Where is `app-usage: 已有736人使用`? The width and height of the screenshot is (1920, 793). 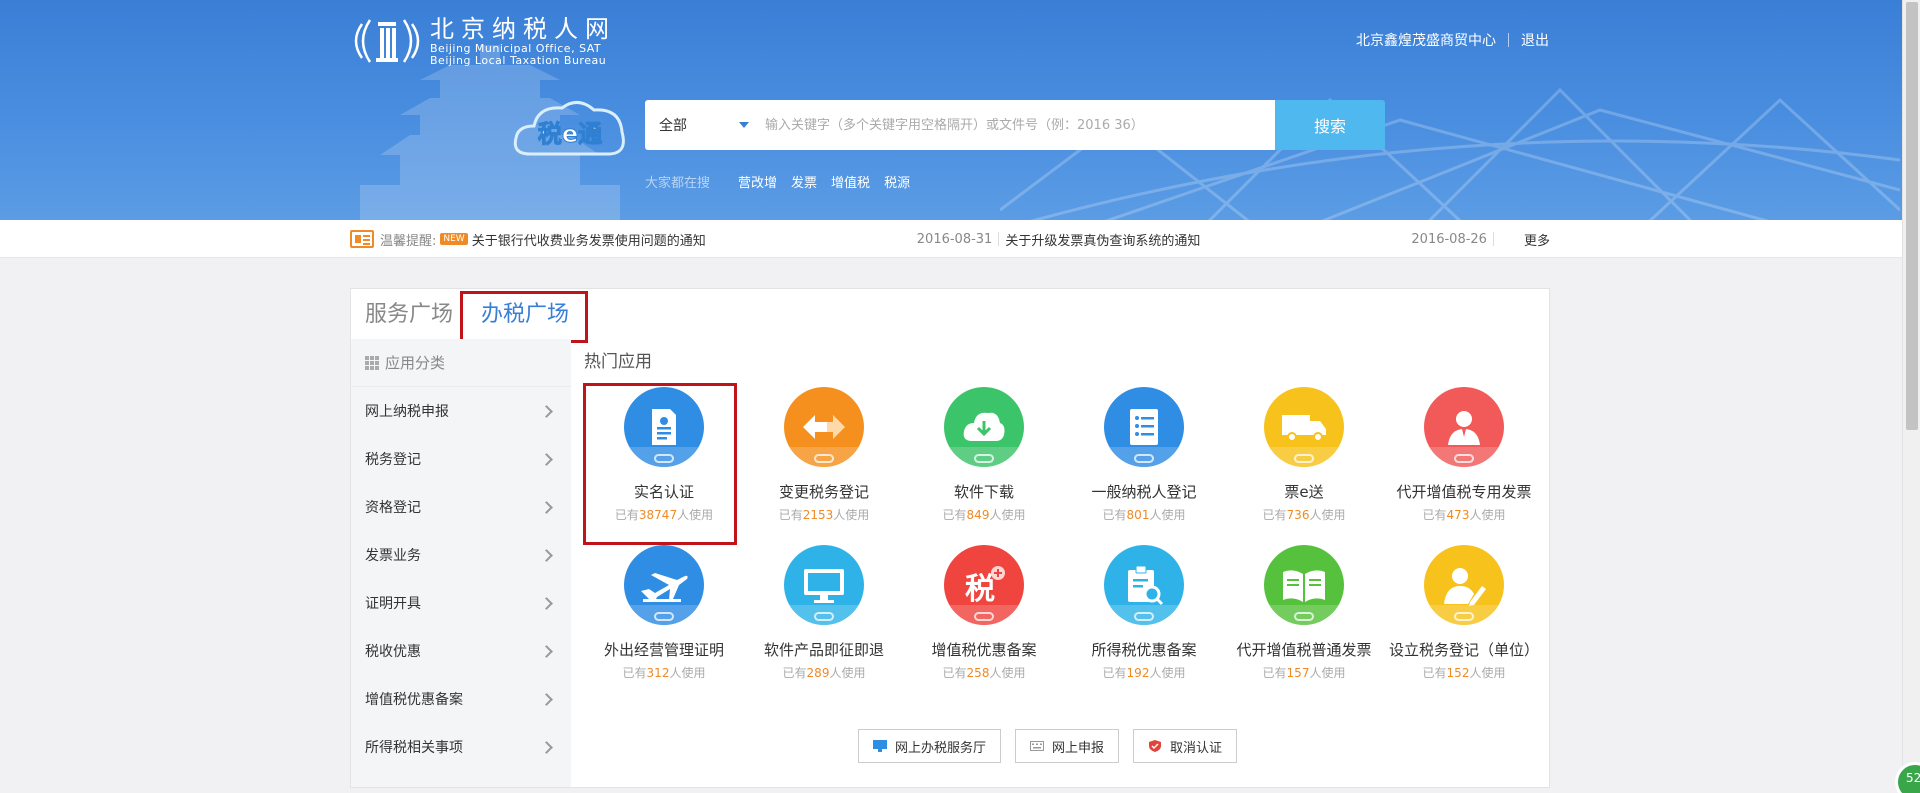 app-usage: 已有736人使用 is located at coordinates (1304, 514).